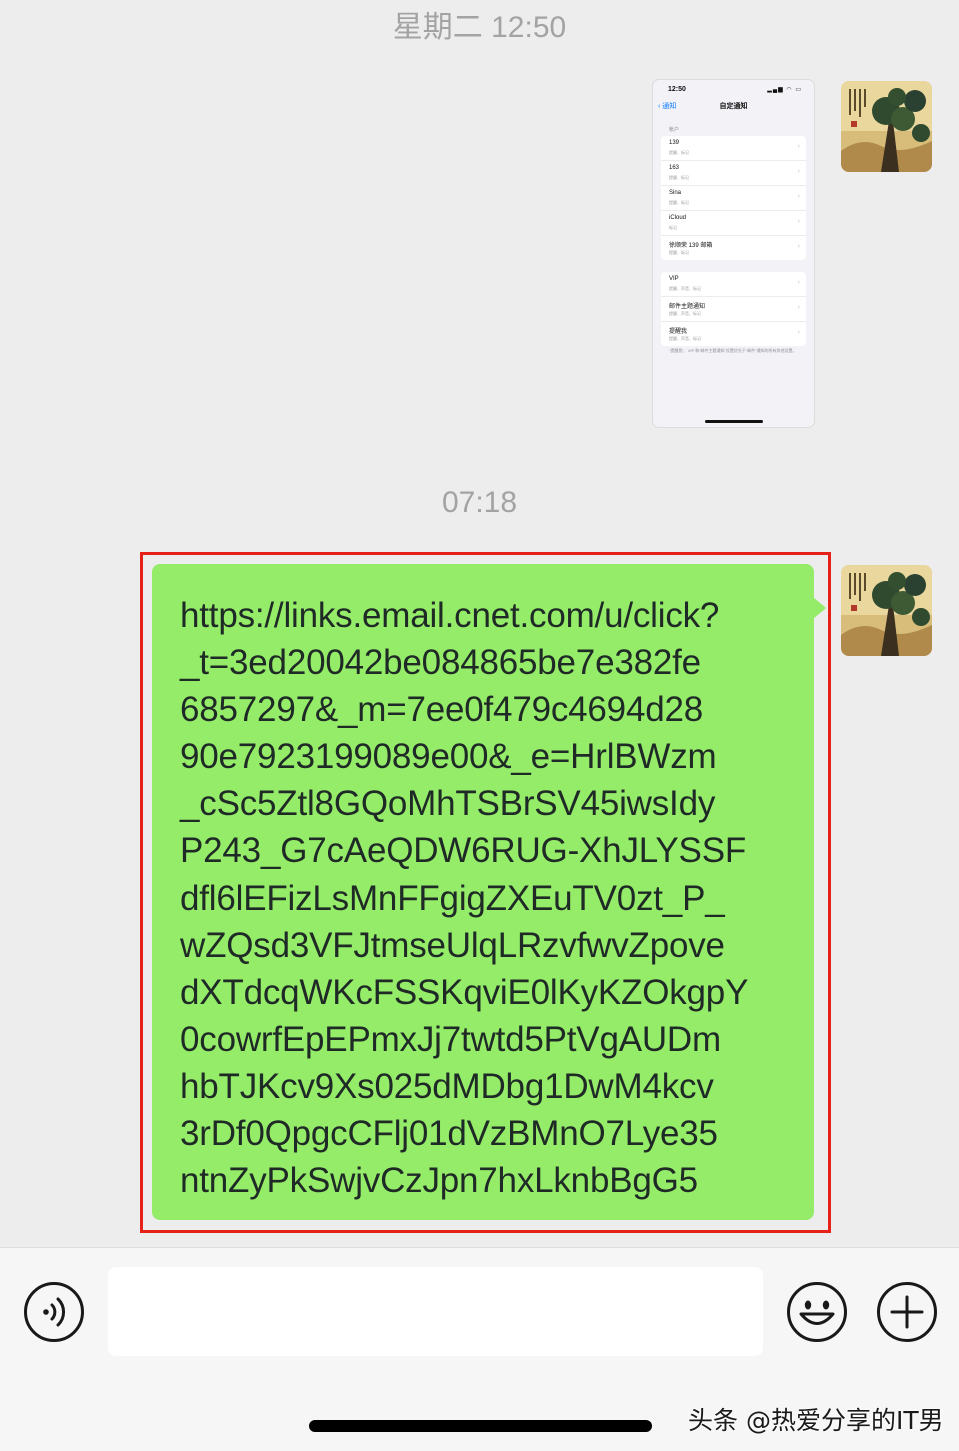  Describe the element at coordinates (733, 106) in the screenshot. I see `screen-title: 自定通知` at that location.